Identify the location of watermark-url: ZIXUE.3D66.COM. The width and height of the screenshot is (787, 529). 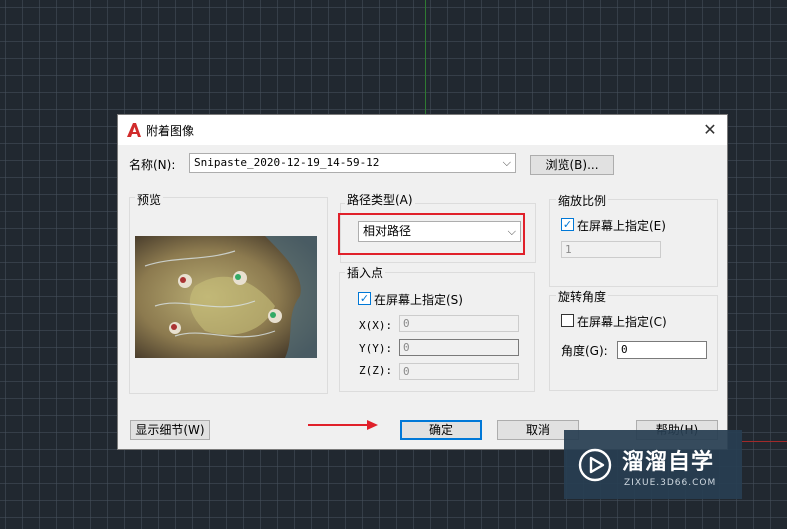
(670, 483).